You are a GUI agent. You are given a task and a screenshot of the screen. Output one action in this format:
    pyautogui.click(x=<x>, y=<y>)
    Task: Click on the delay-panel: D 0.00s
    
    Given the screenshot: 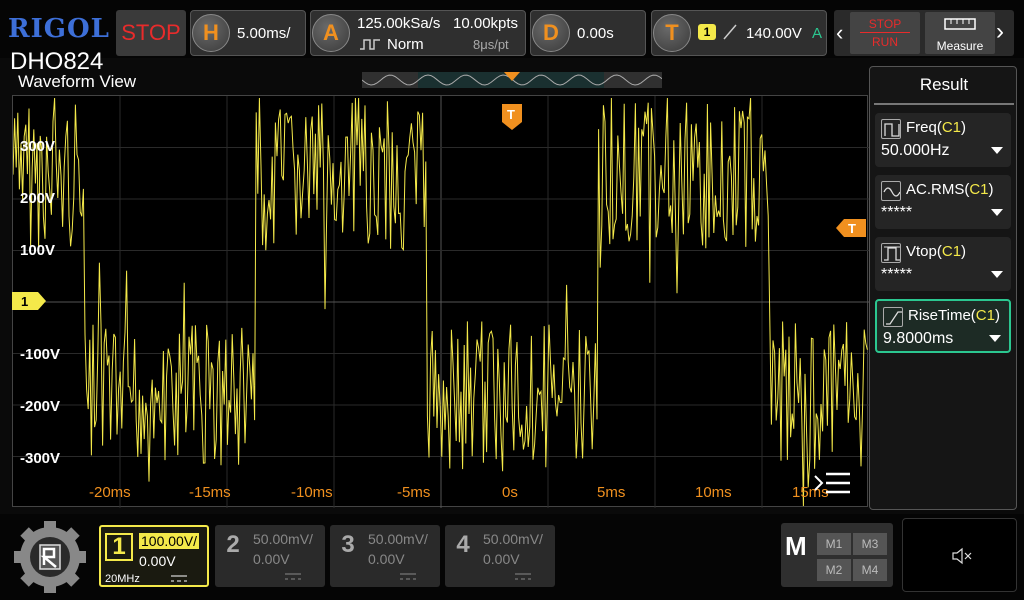 What is the action you would take?
    pyautogui.click(x=588, y=33)
    